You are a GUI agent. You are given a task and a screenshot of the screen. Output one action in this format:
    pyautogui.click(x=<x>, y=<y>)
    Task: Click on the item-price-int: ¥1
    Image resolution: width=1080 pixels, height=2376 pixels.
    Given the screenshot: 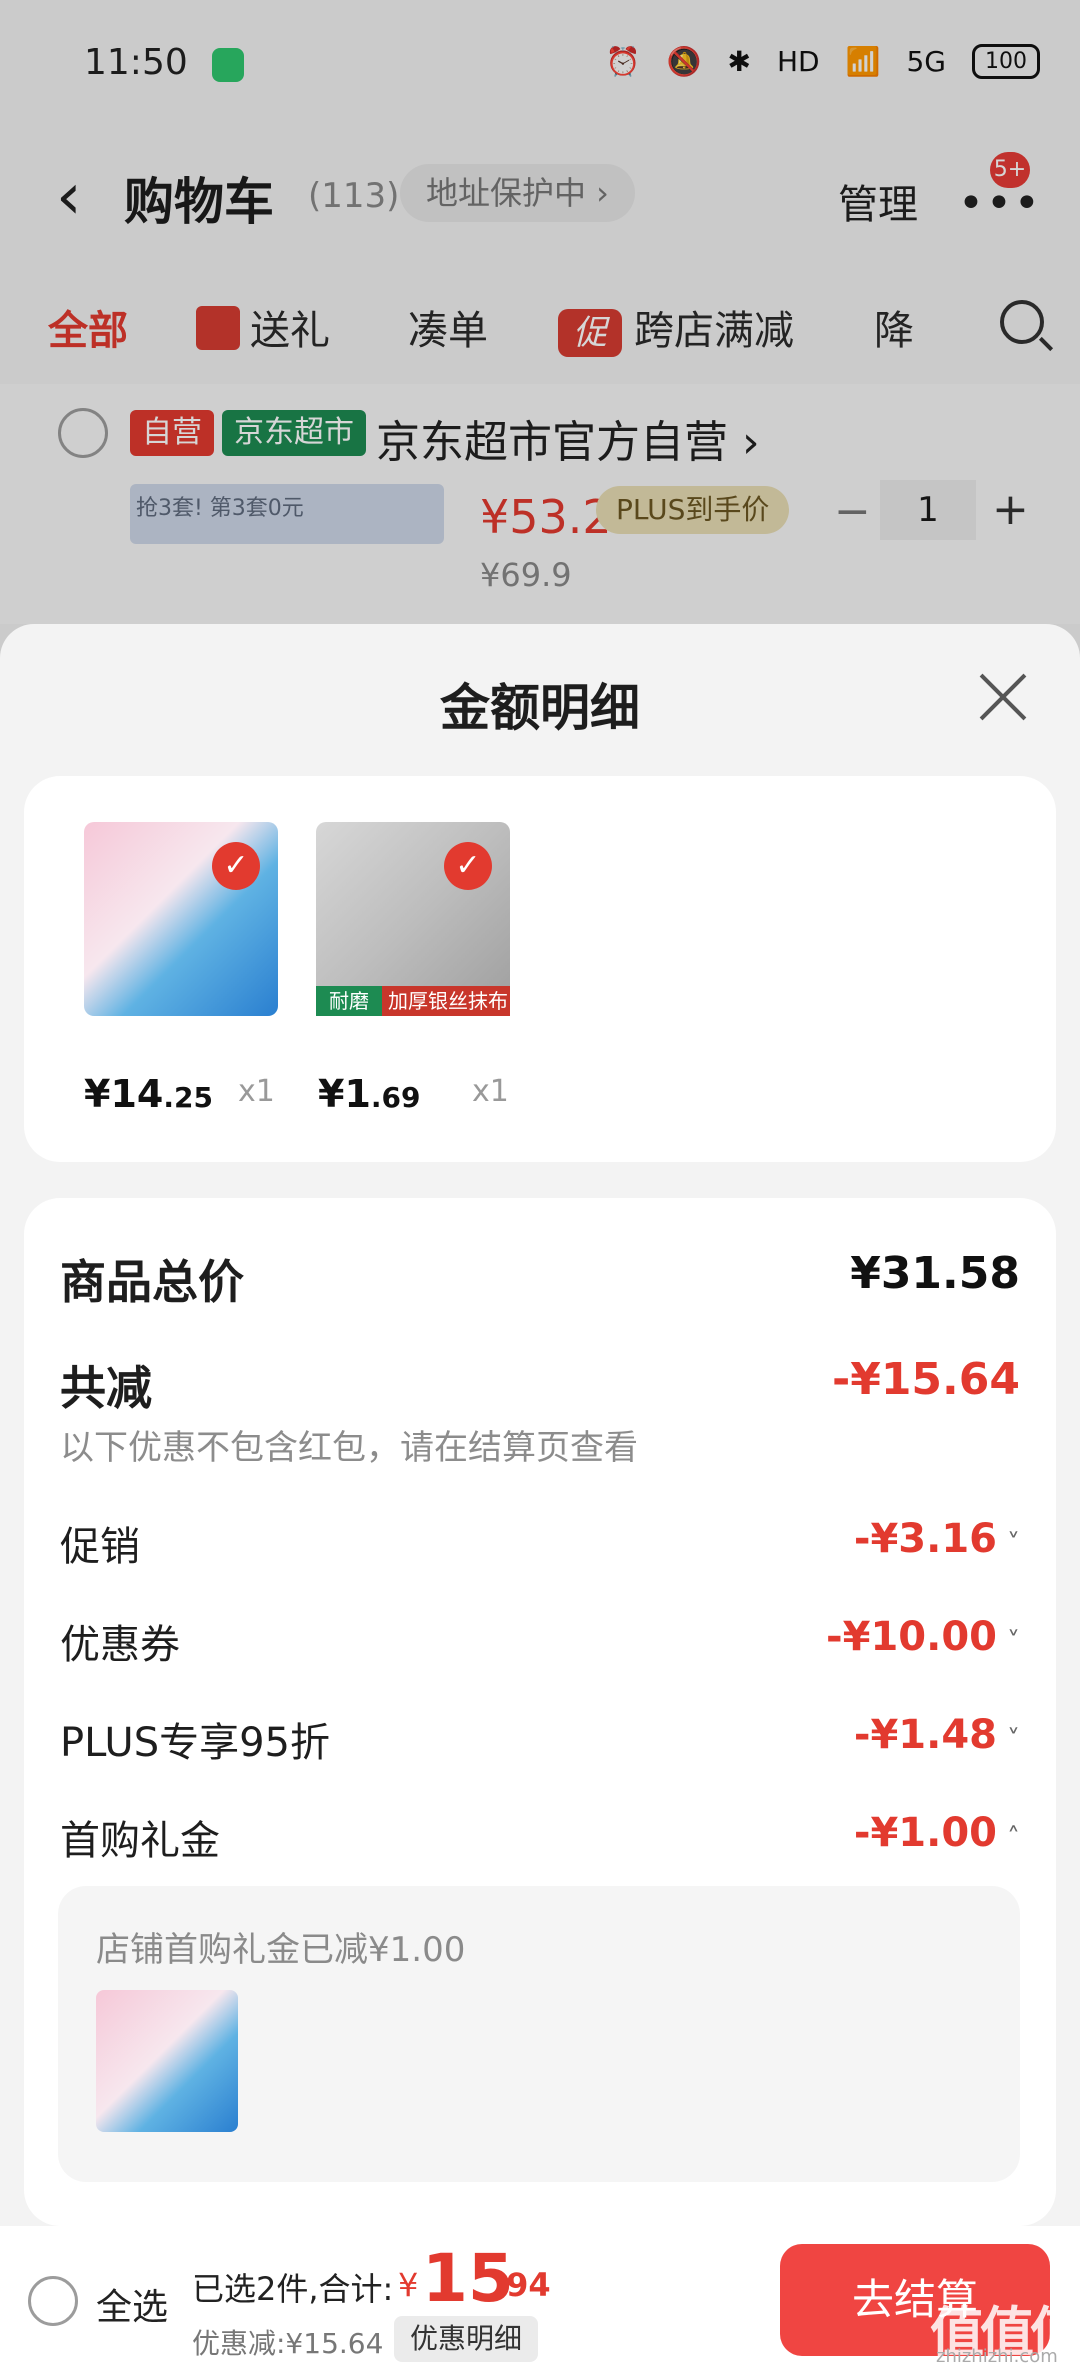 What is the action you would take?
    pyautogui.click(x=344, y=1094)
    